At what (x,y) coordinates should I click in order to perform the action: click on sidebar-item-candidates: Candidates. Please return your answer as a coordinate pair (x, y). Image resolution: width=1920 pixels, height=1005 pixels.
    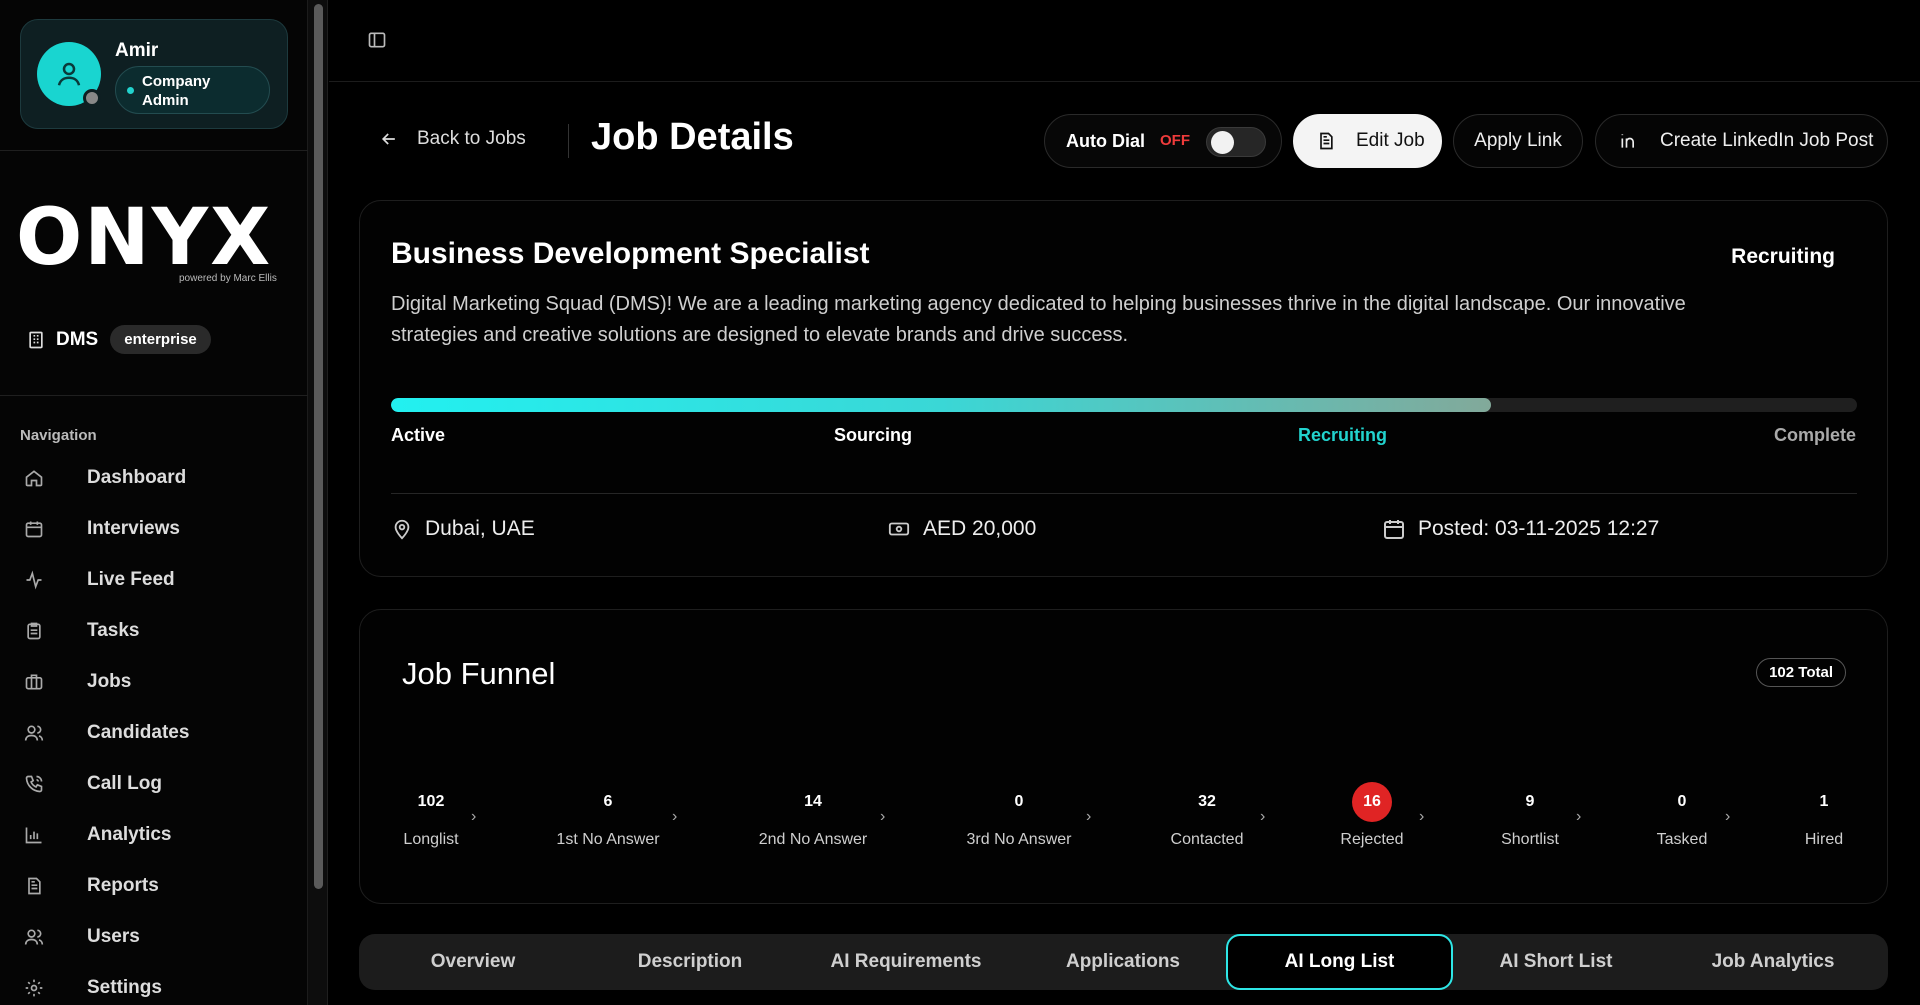
    Looking at the image, I should click on (155, 733).